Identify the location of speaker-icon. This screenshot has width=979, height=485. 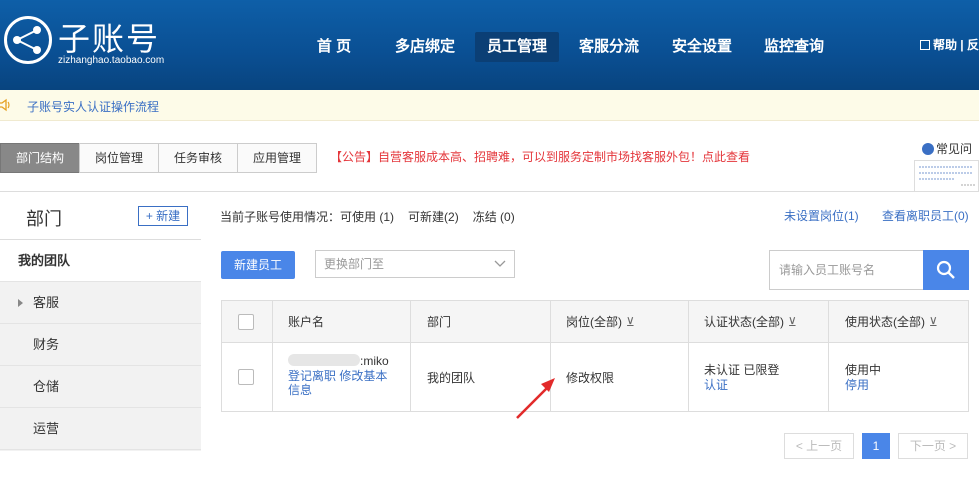
(5, 105).